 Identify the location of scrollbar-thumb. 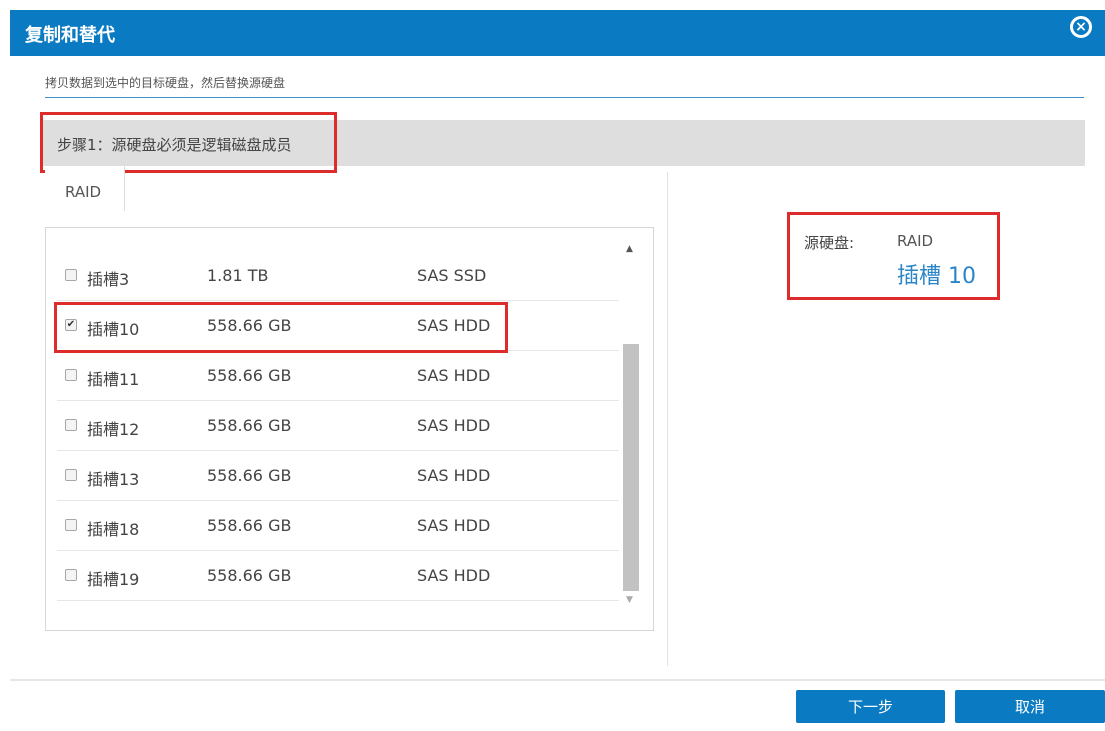
(631, 467).